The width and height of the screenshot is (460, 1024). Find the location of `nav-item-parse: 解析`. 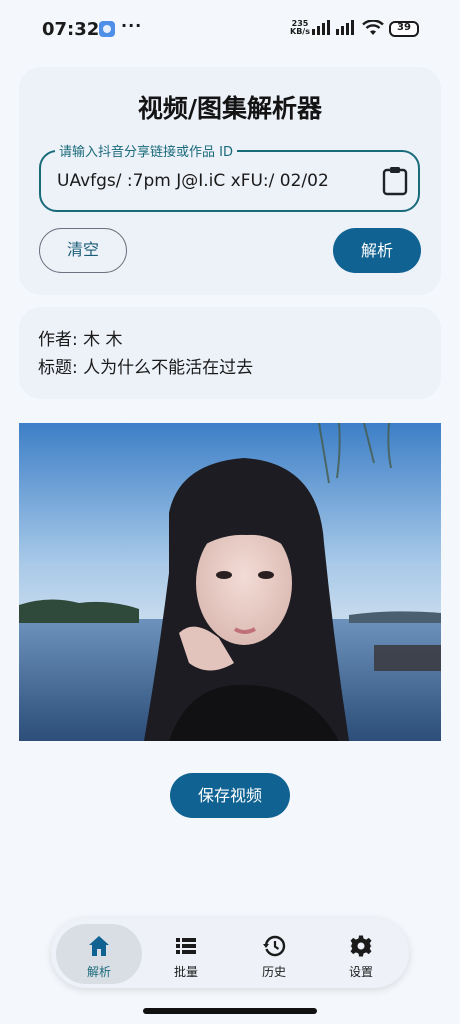

nav-item-parse: 解析 is located at coordinates (99, 954).